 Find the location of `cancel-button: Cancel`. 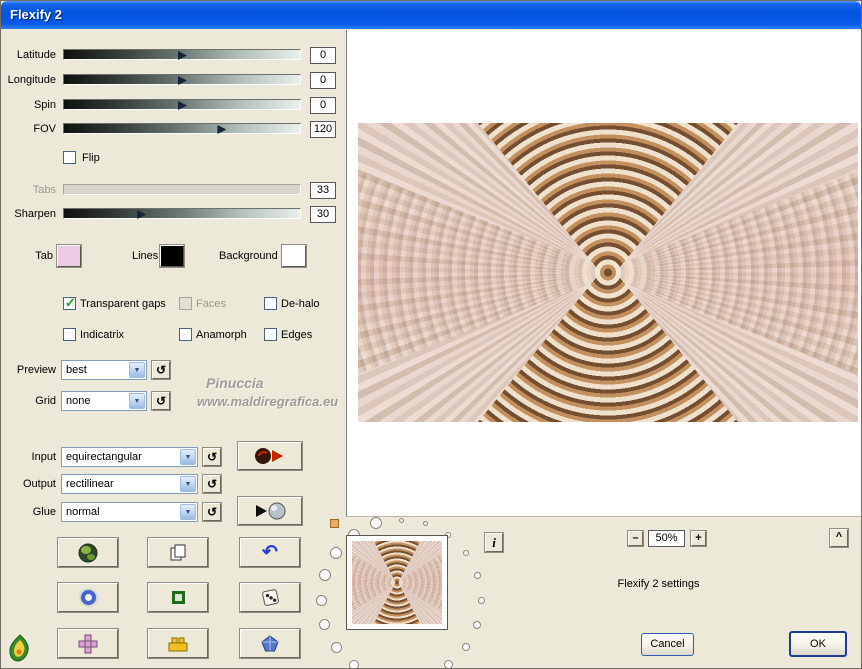

cancel-button: Cancel is located at coordinates (667, 644).